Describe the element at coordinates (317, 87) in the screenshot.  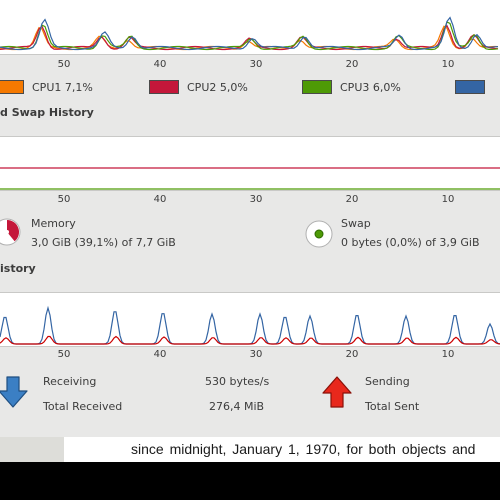
I see `color-swatch-cpu3` at that location.